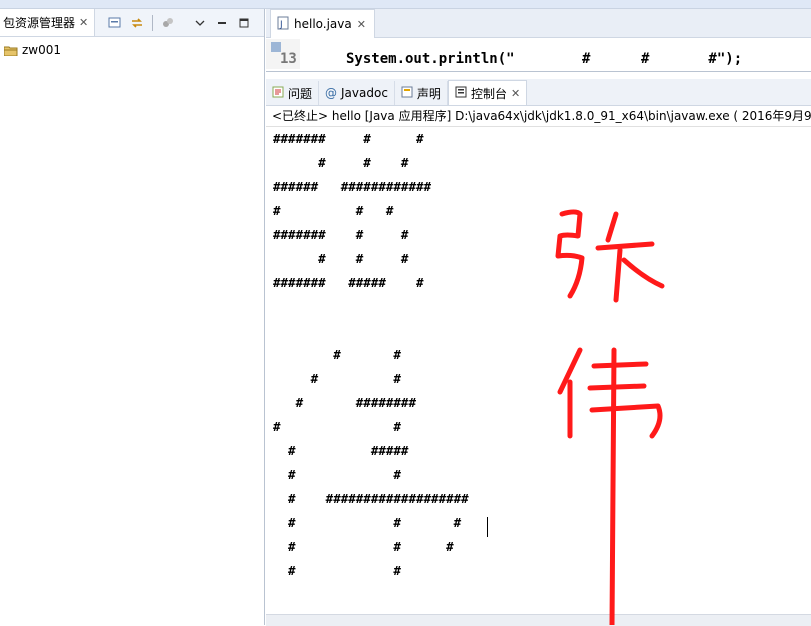  Describe the element at coordinates (10, 50) in the screenshot. I see `project-folder-icon` at that location.